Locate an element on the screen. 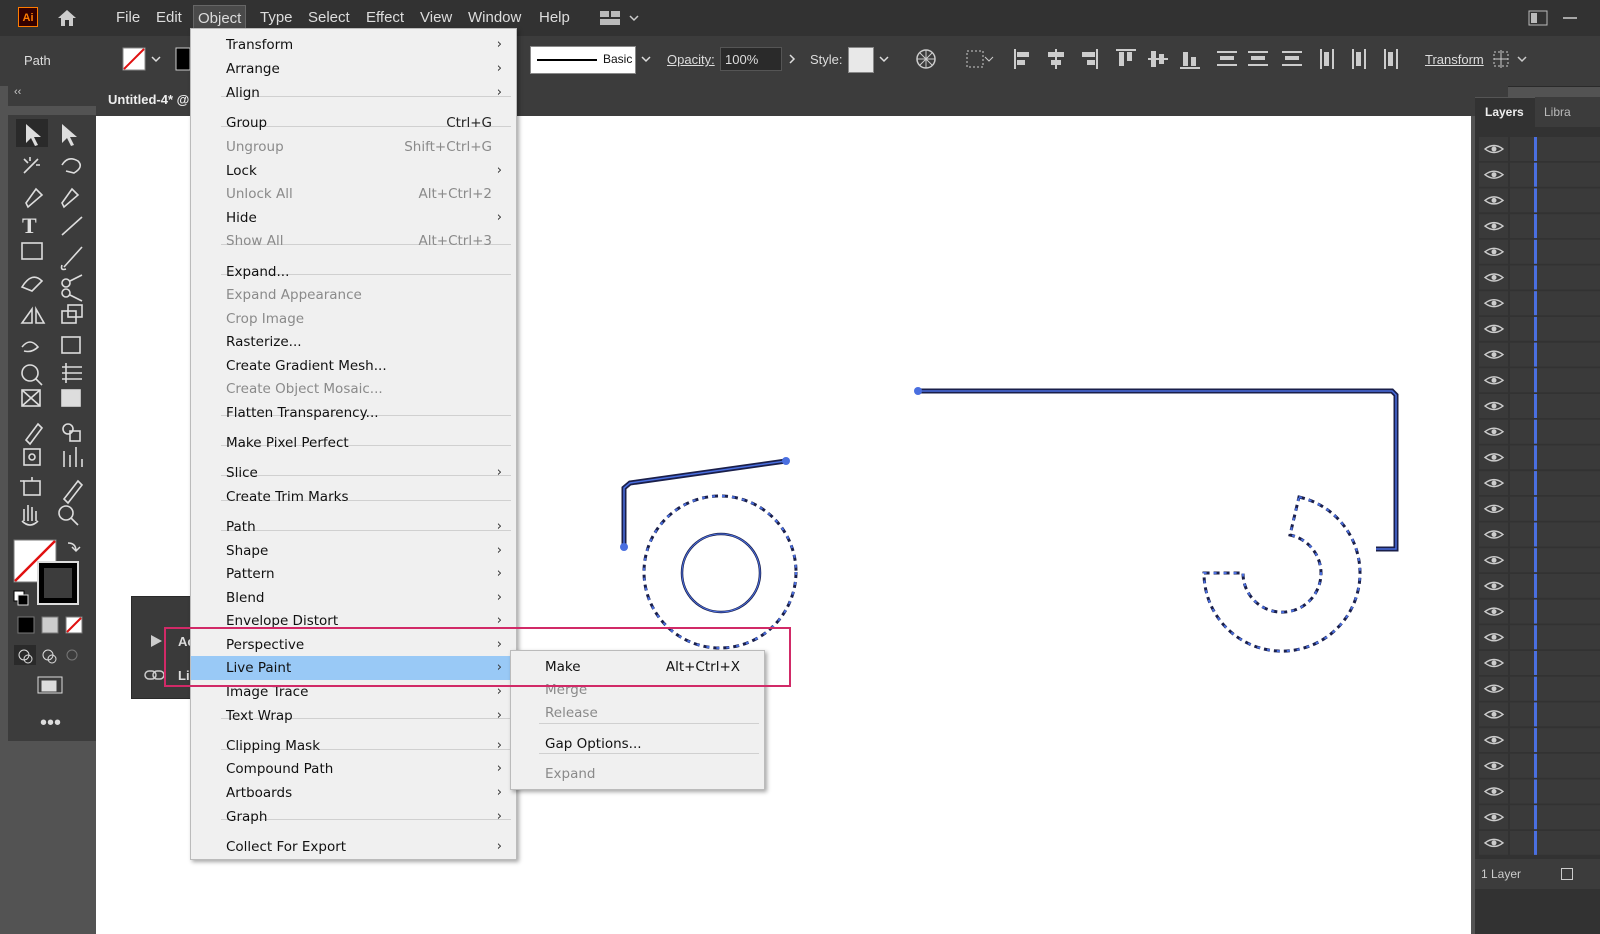 Image resolution: width=1600 pixels, height=934 pixels. opacity-label: Opacity: is located at coordinates (691, 59).